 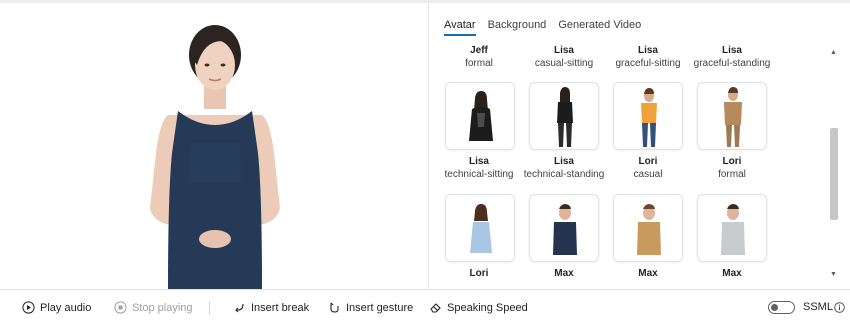 I want to click on gallery-scrollbar: ▲ ▼, so click(x=833, y=163).